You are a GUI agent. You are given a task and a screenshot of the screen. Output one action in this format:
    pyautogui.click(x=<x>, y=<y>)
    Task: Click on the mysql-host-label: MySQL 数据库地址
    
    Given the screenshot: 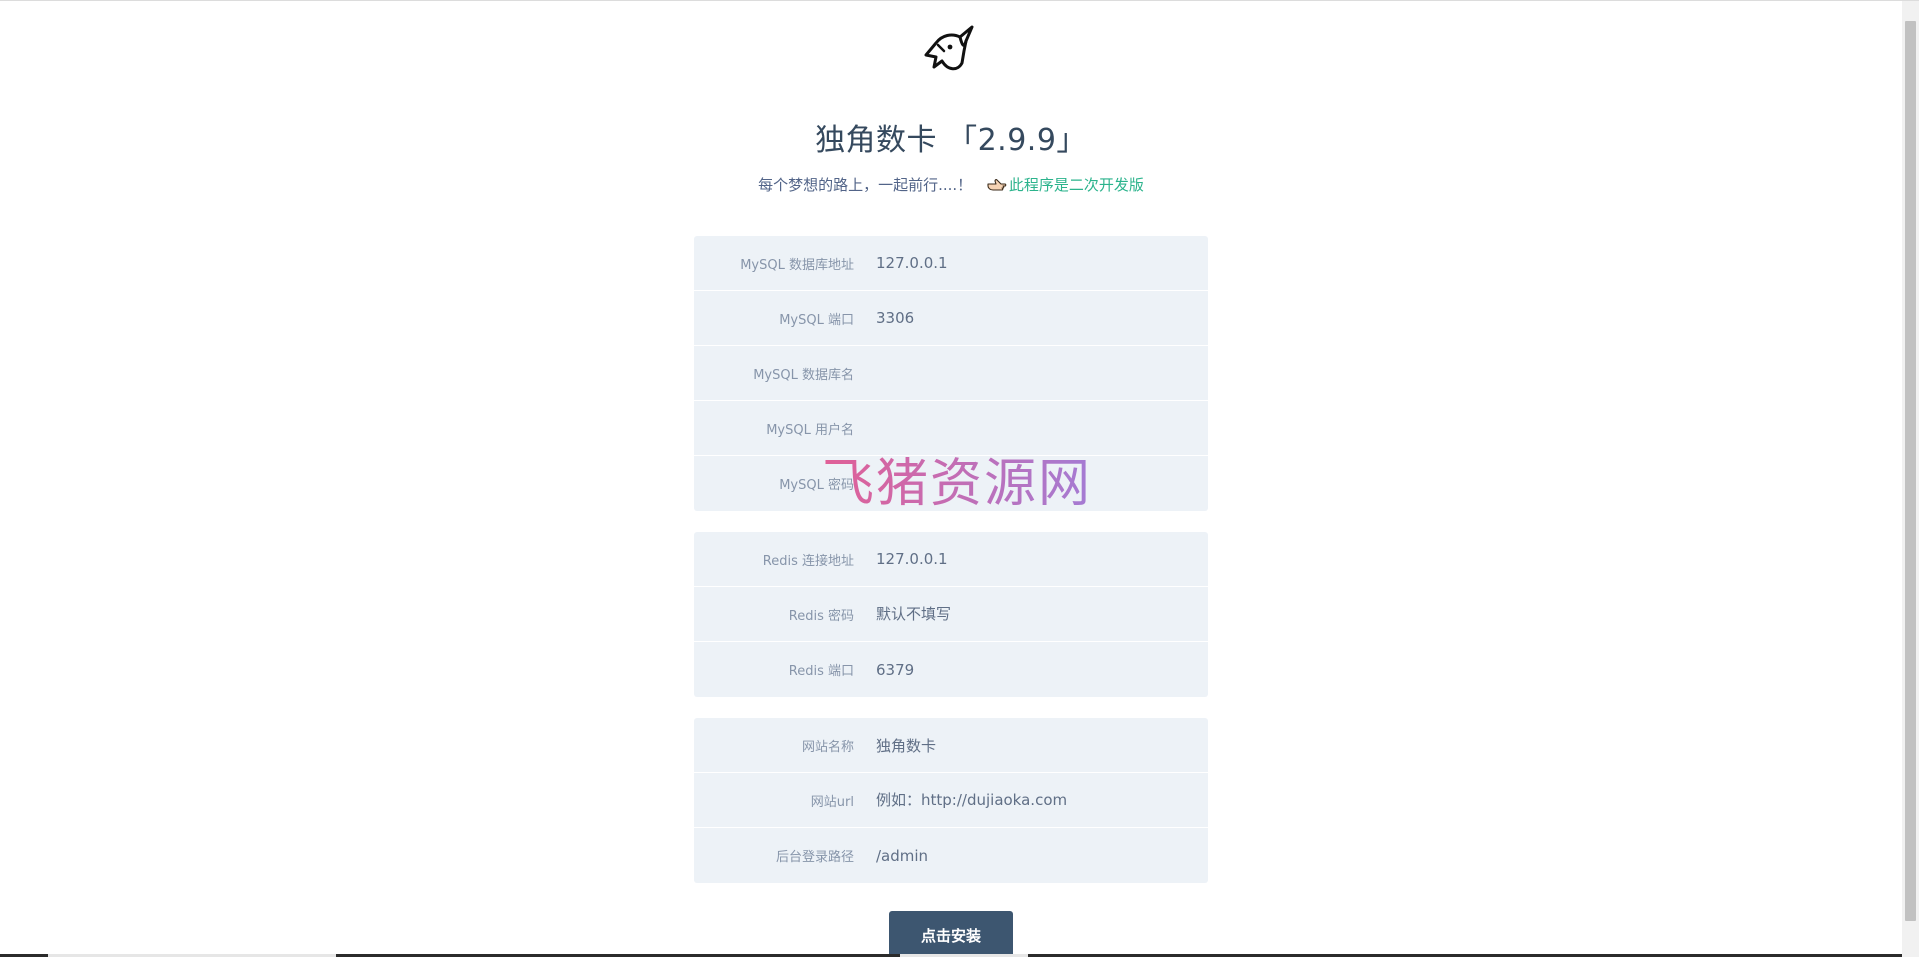 What is the action you would take?
    pyautogui.click(x=797, y=265)
    